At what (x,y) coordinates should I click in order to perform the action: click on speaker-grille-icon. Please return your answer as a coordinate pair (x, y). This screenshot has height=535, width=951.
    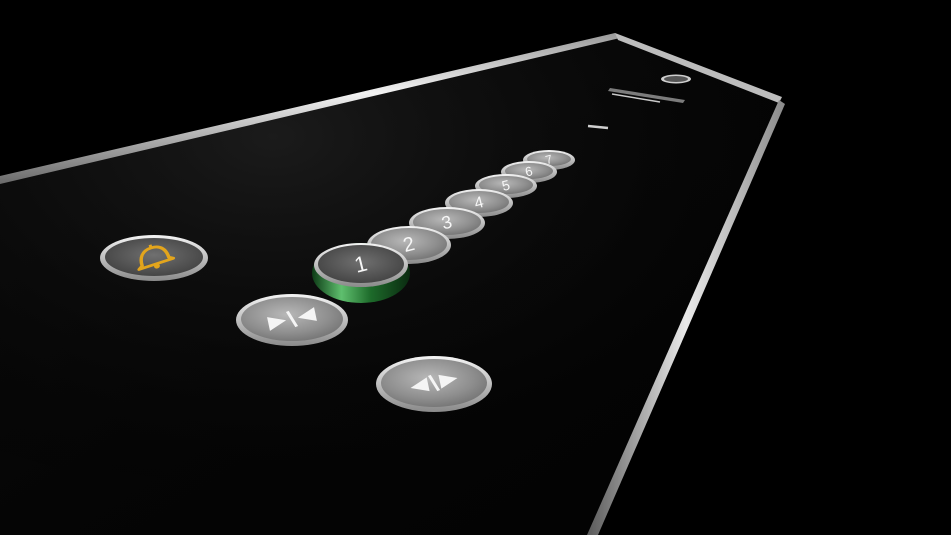
    Looking at the image, I should click on (676, 79).